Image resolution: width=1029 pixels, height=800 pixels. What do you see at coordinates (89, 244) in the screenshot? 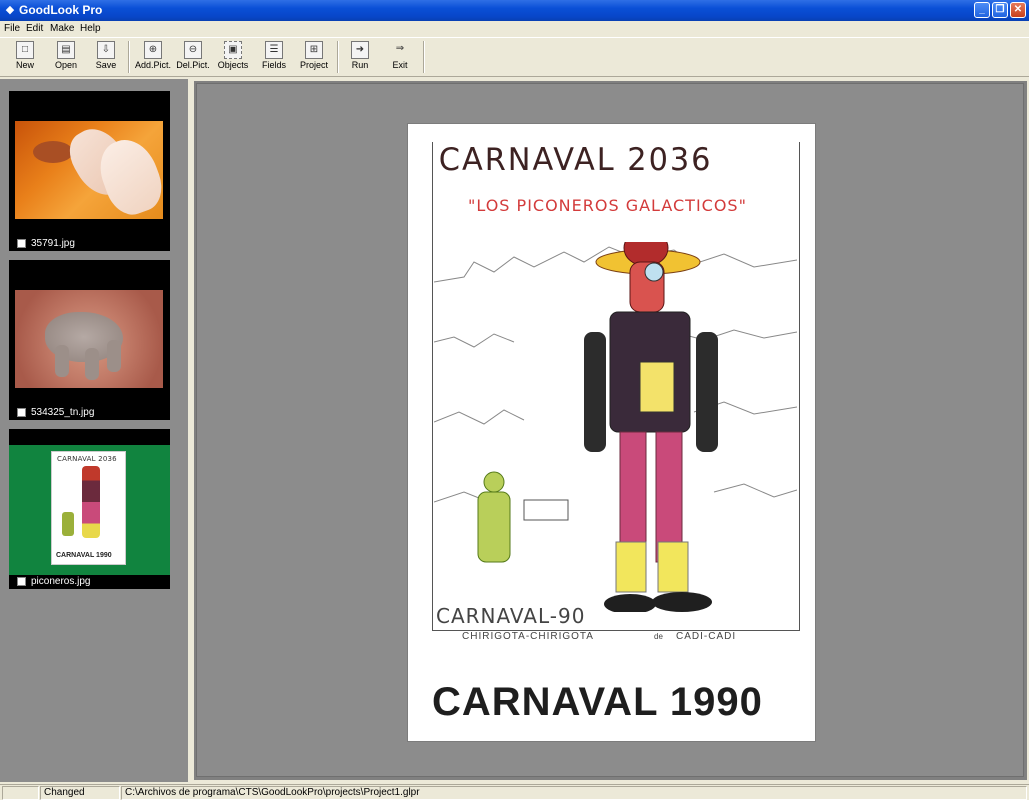
I see `thumbnail-caption: 35791.jpg` at bounding box center [89, 244].